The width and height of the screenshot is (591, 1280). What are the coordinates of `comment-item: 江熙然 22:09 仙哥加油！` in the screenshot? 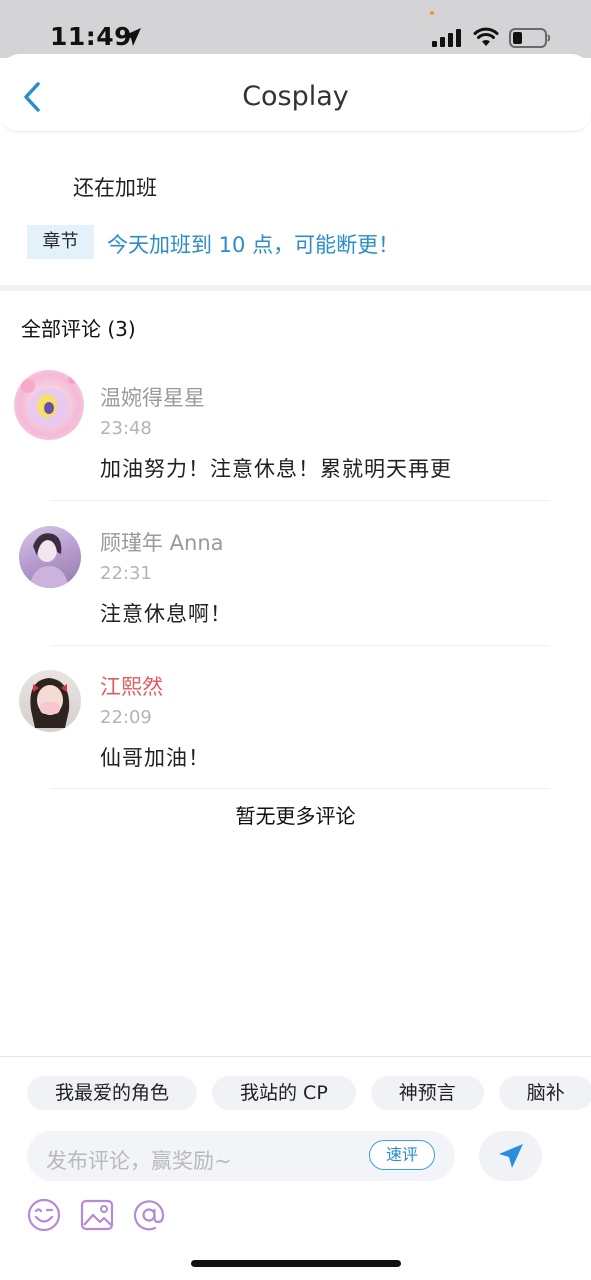 It's located at (295, 719).